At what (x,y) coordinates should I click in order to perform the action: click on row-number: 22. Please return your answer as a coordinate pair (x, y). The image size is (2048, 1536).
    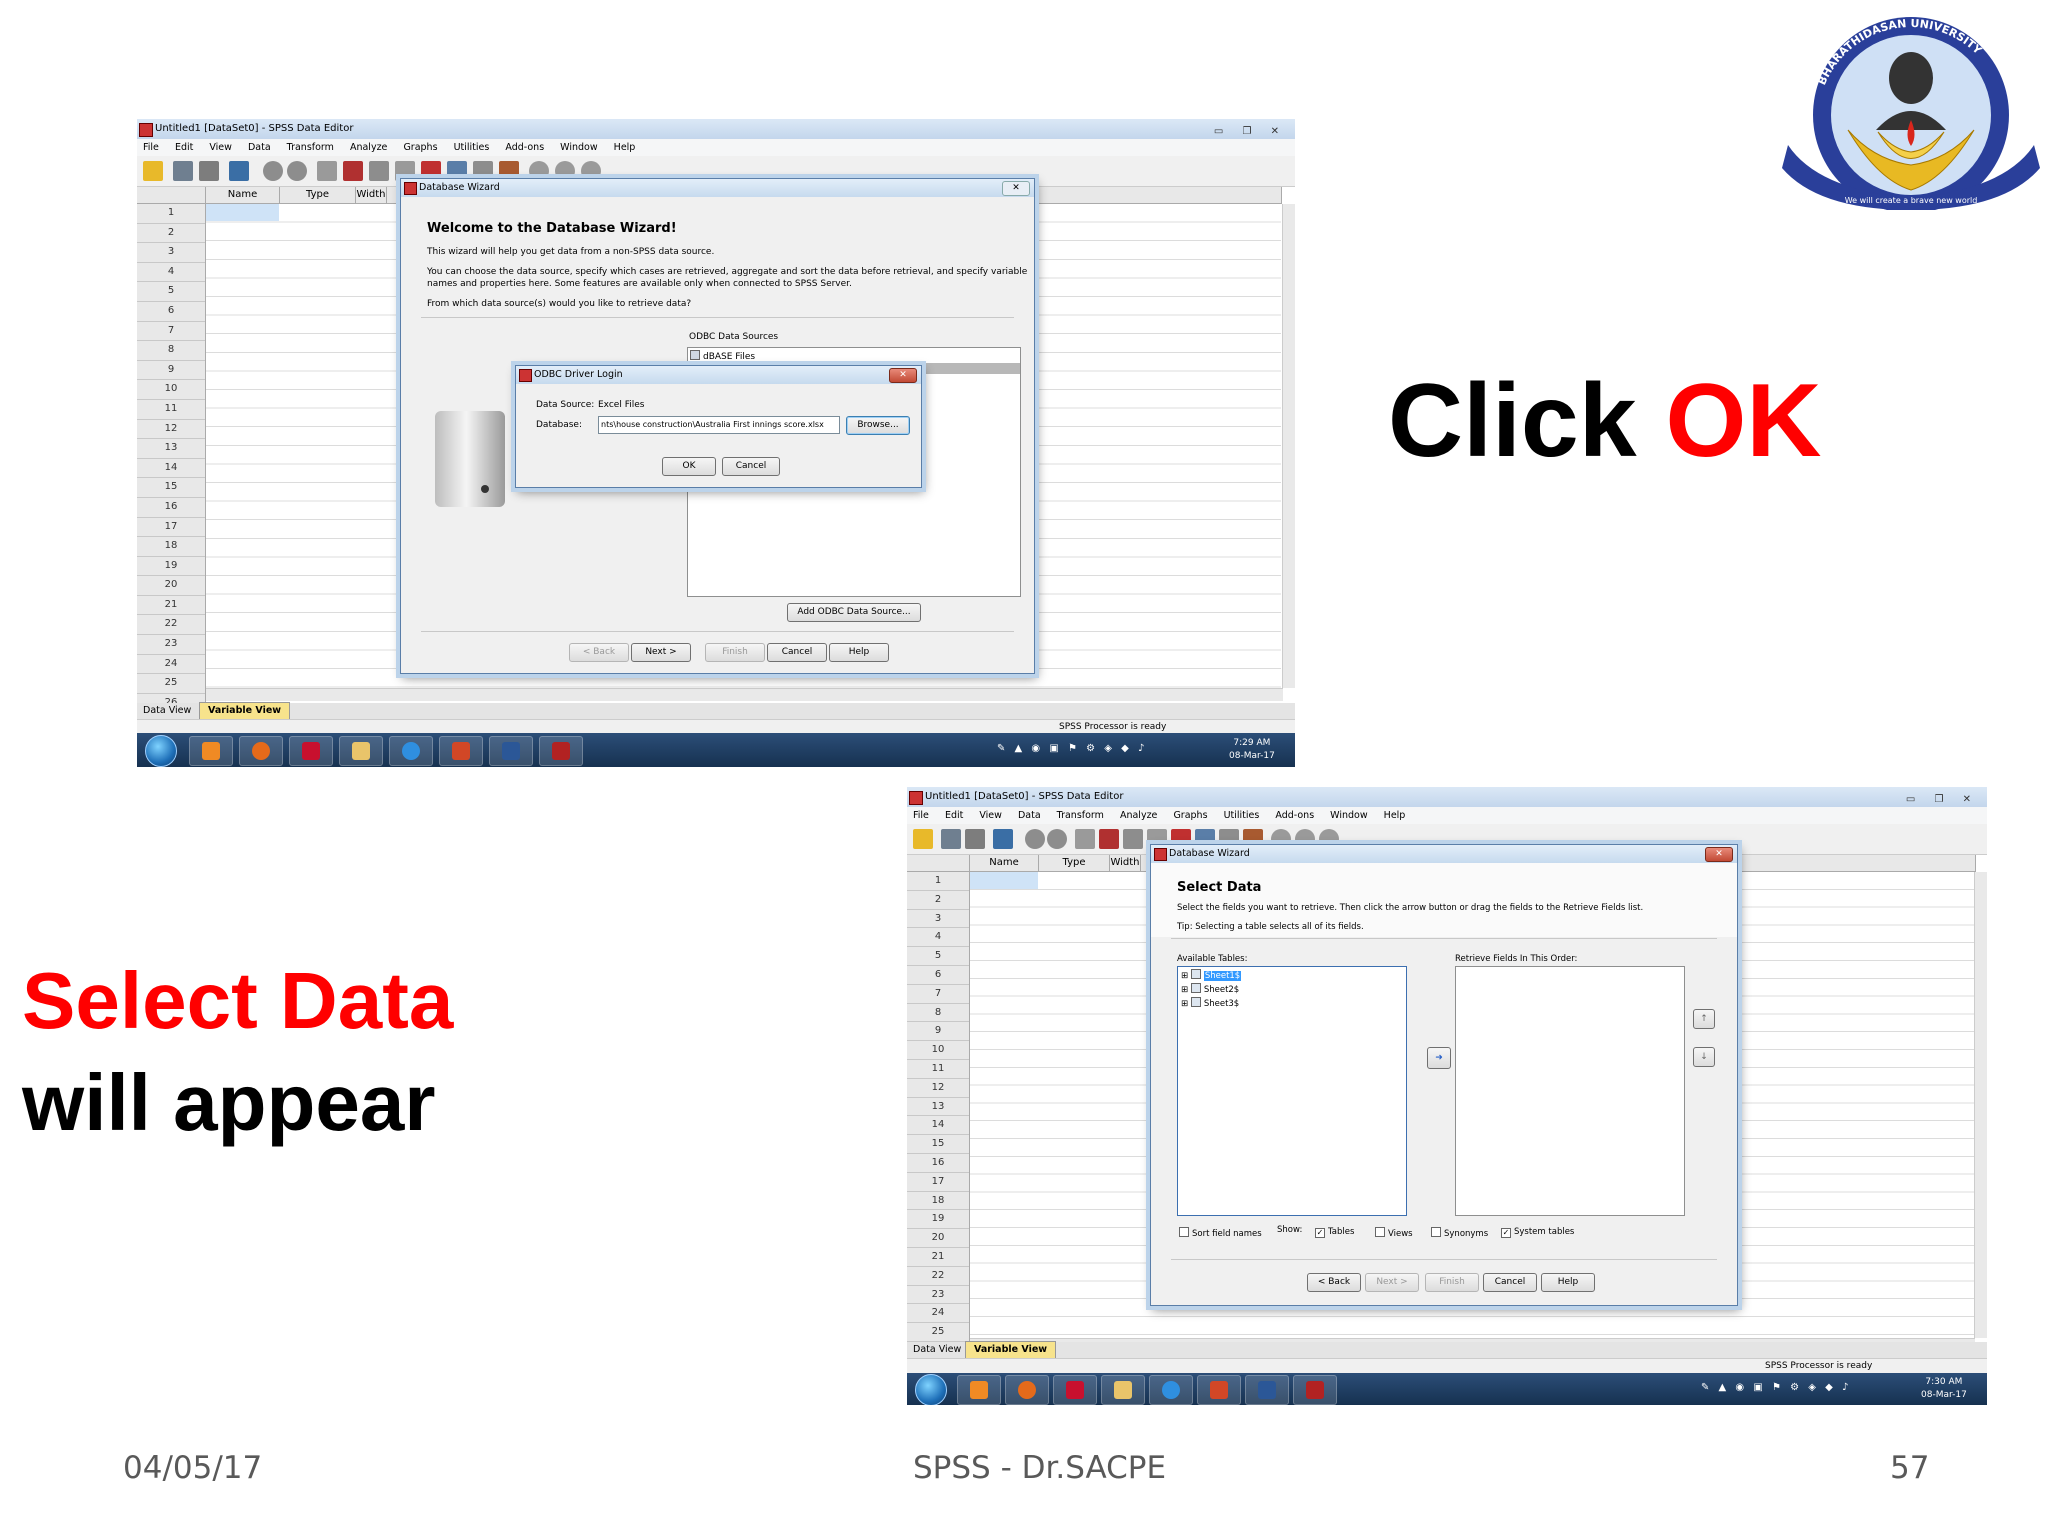
    Looking at the image, I should click on (938, 1276).